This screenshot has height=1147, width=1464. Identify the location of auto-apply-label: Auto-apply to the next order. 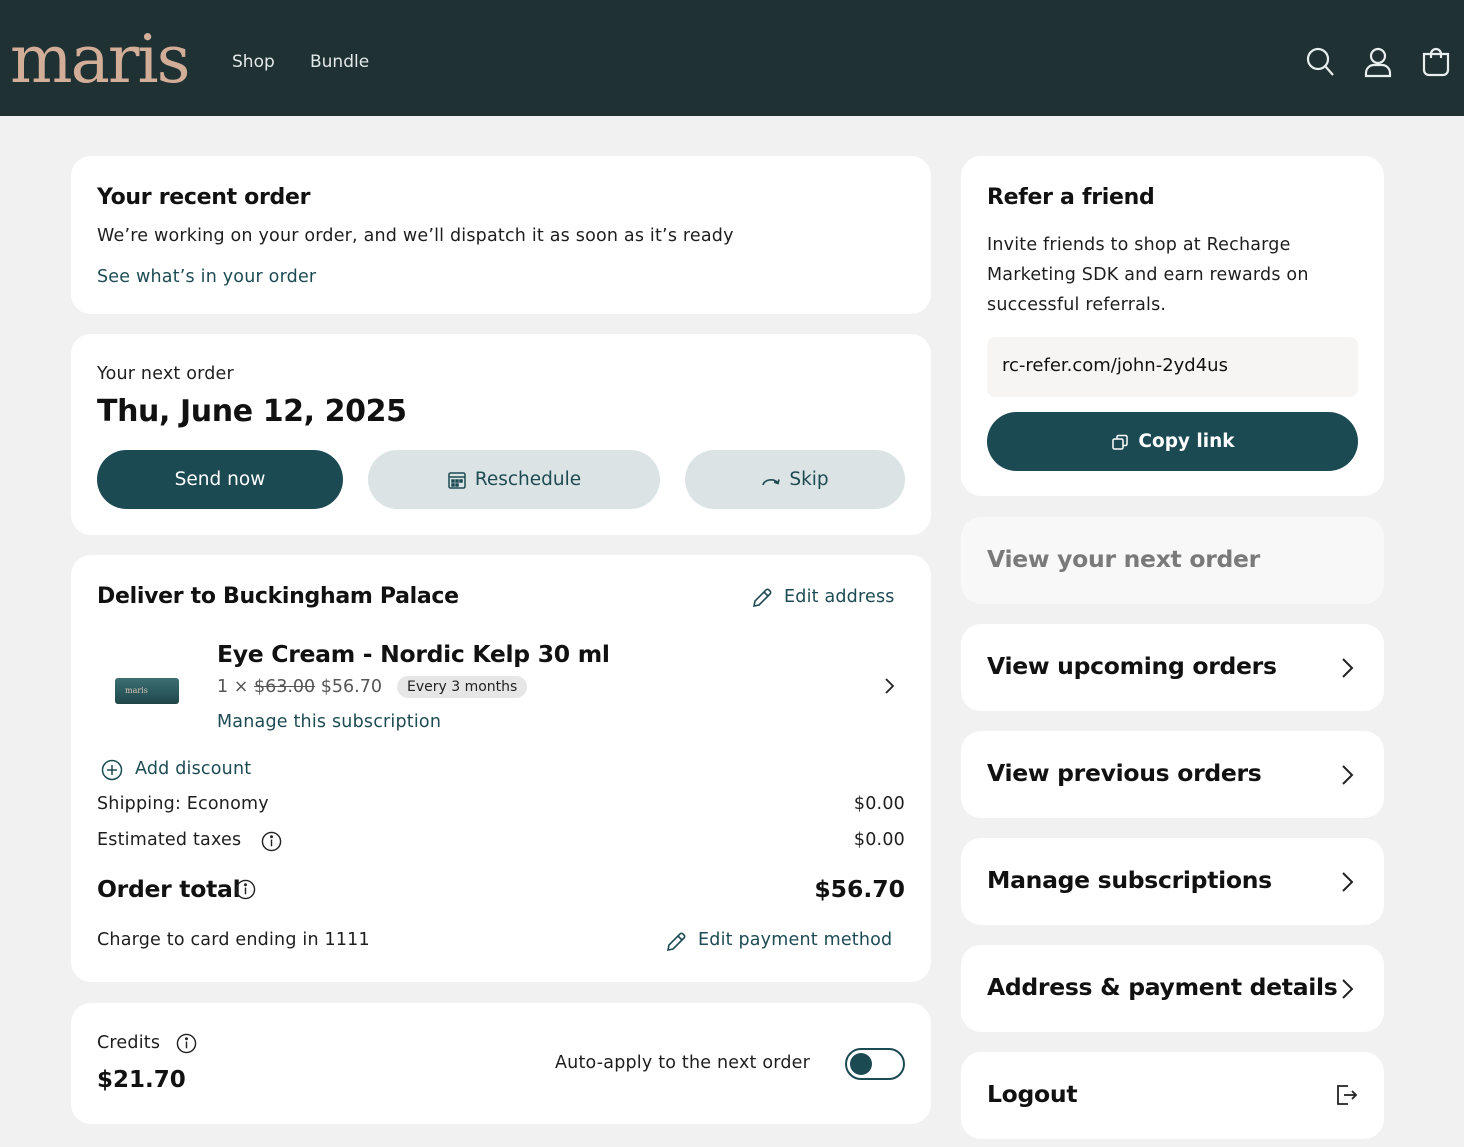
(683, 1063).